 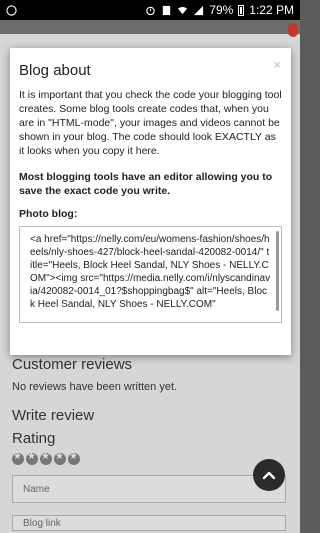 I want to click on signal-icon, so click(x=199, y=10).